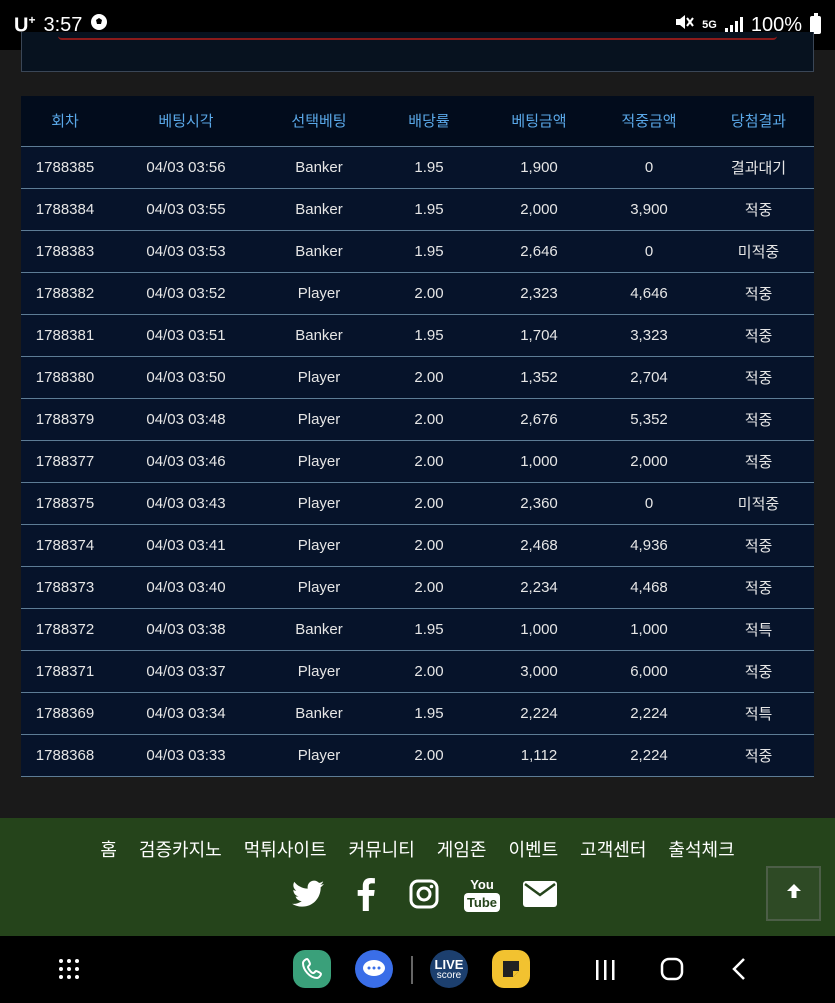 Image resolution: width=835 pixels, height=1003 pixels. I want to click on home-icon, so click(672, 971).